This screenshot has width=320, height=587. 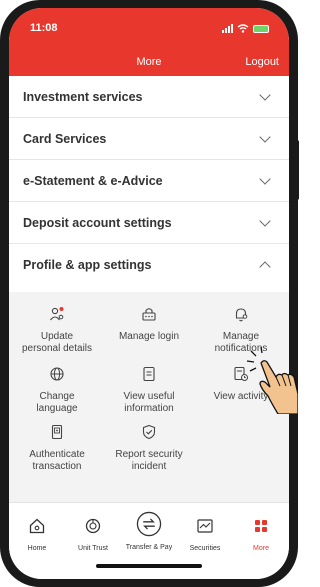 I want to click on tile-label: Authenticate, so click(x=57, y=454).